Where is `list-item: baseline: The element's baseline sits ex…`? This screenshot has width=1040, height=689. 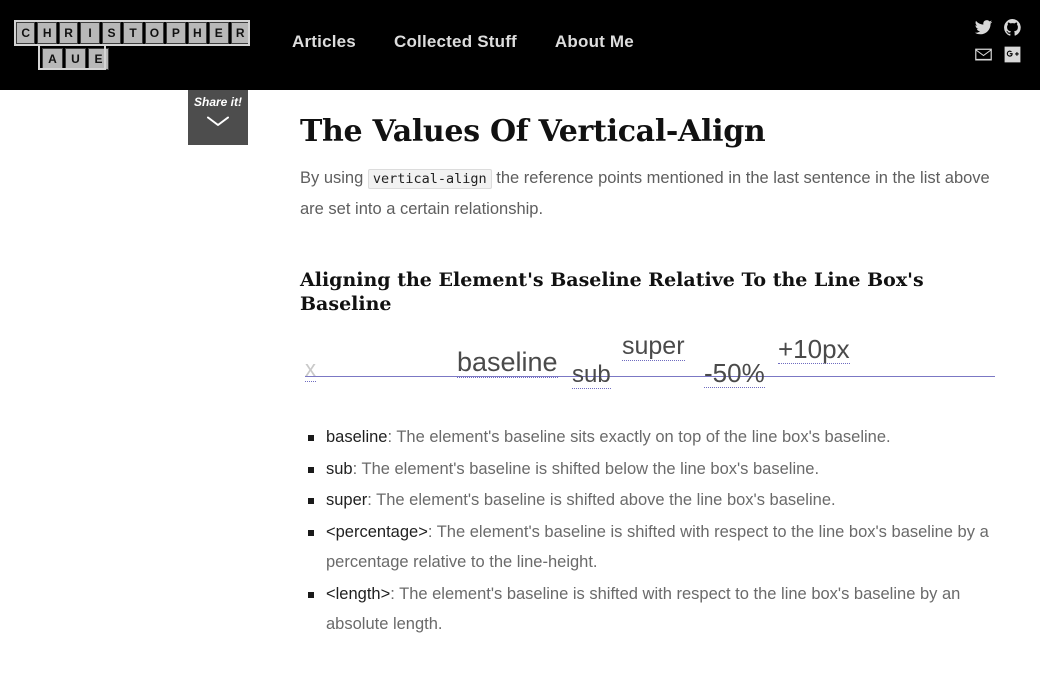 list-item: baseline: The element's baseline sits ex… is located at coordinates (645, 437).